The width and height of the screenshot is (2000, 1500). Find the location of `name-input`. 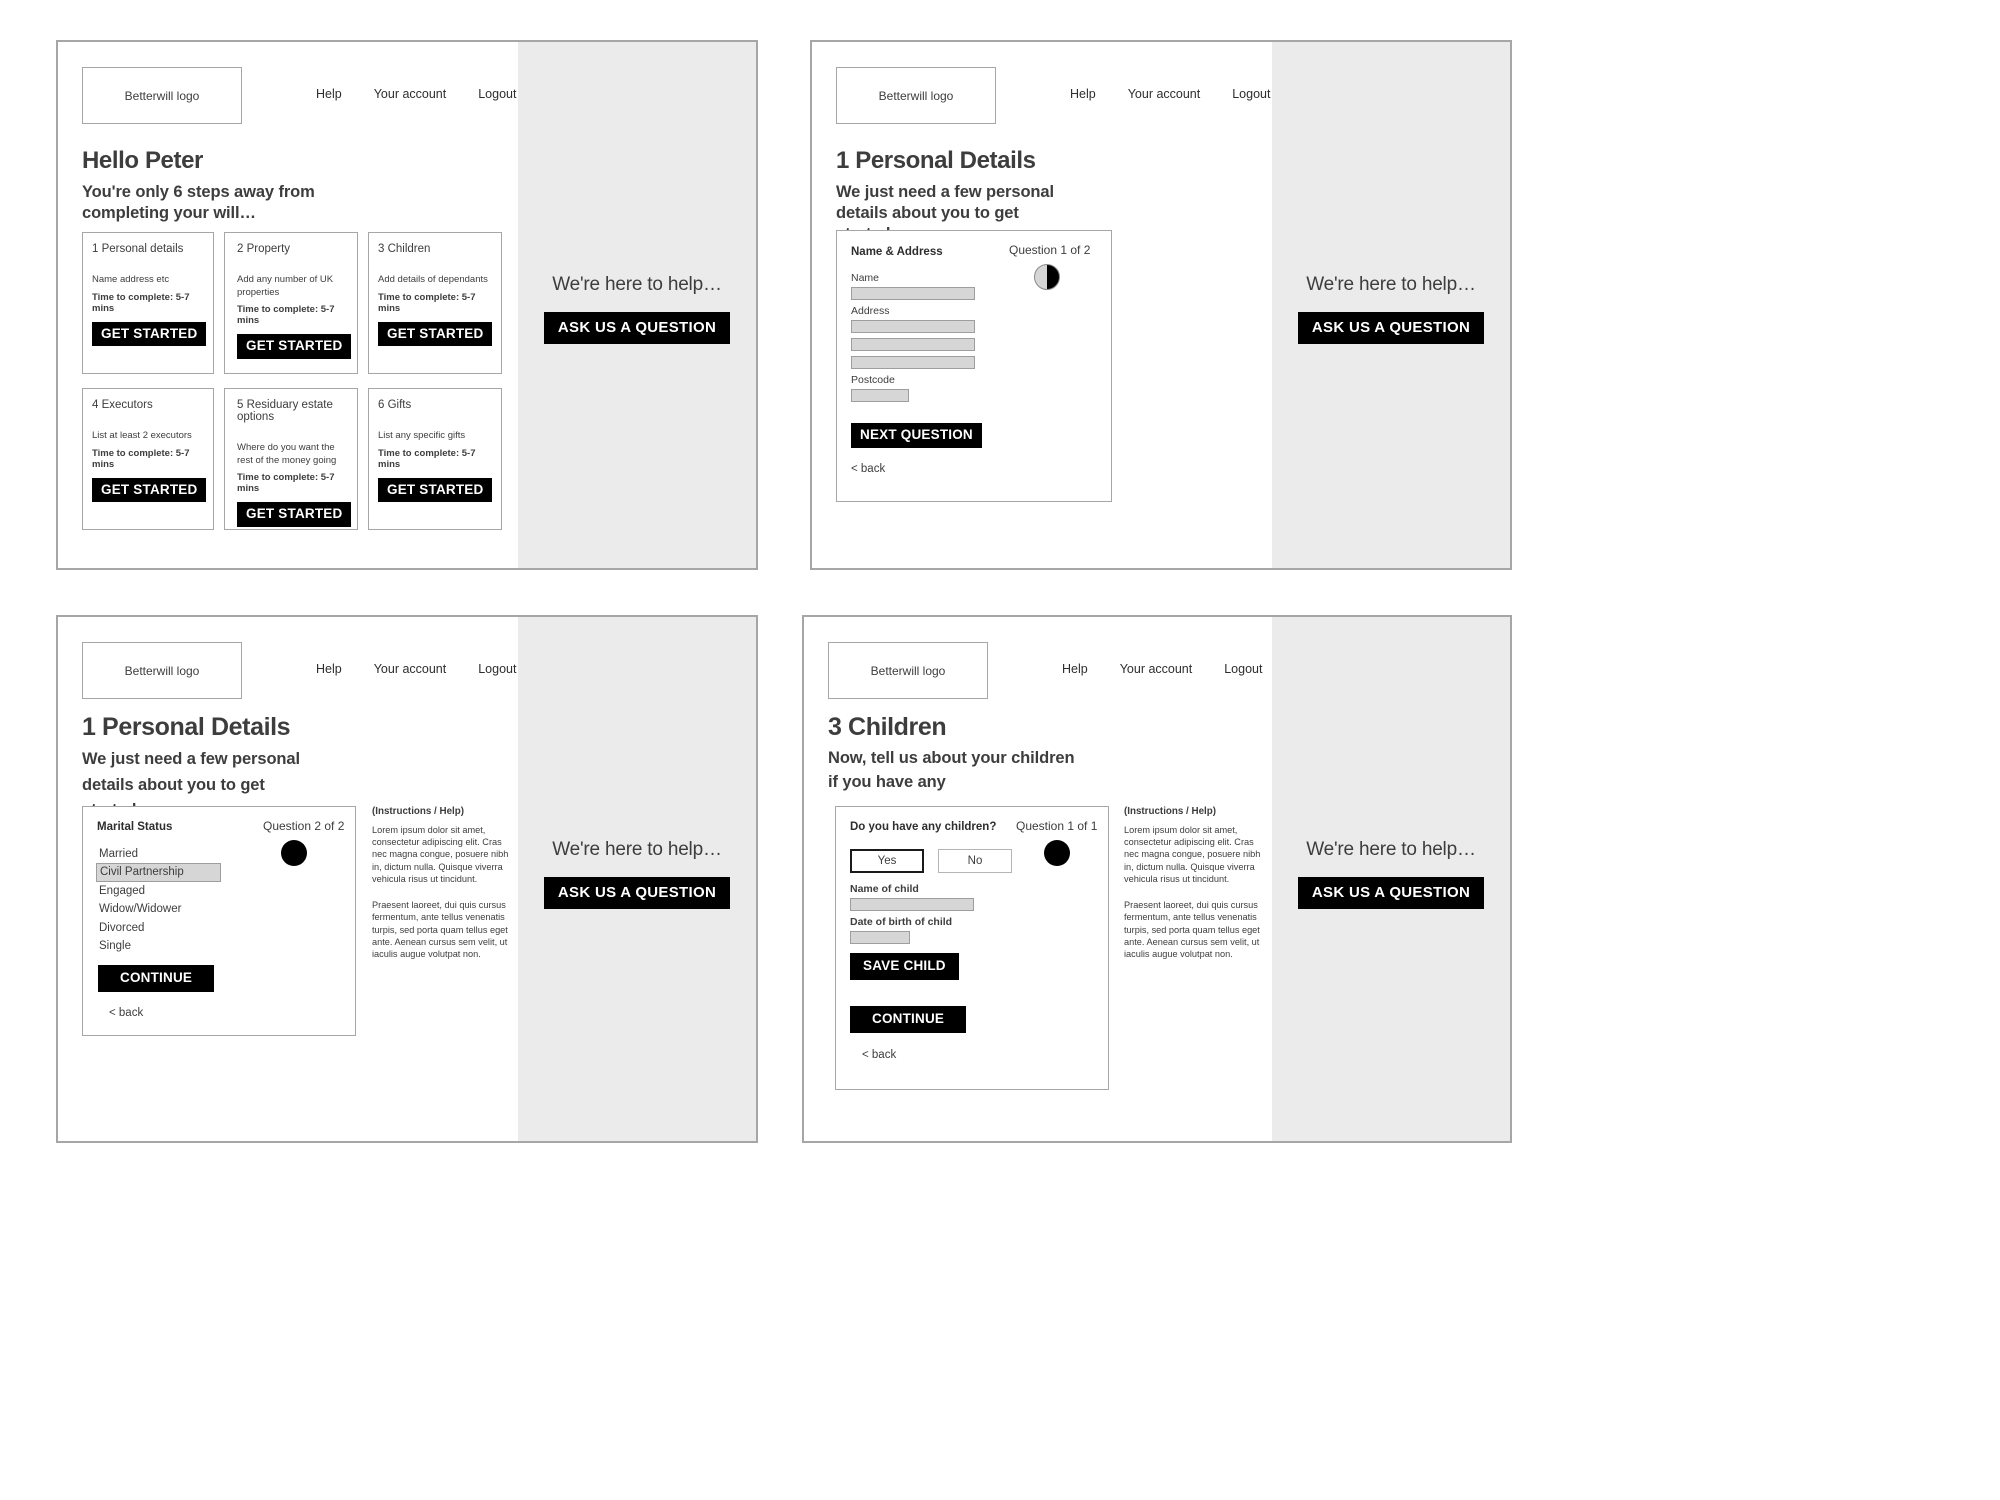

name-input is located at coordinates (913, 293).